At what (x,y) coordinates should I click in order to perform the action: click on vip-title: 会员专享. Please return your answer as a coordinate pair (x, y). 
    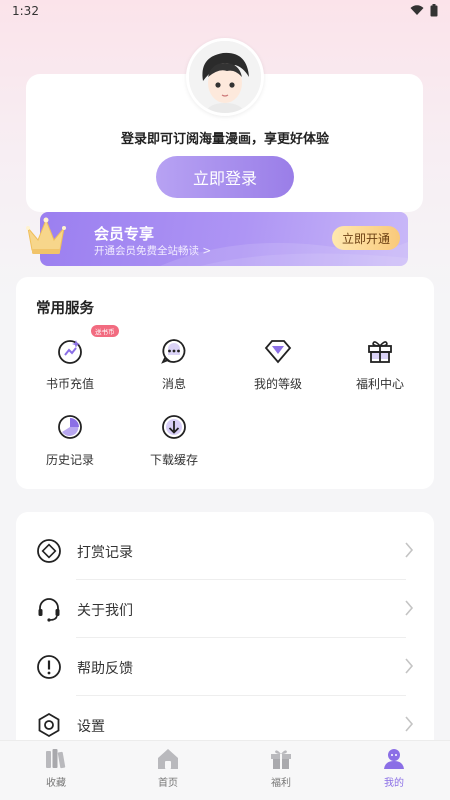
    Looking at the image, I should click on (124, 234).